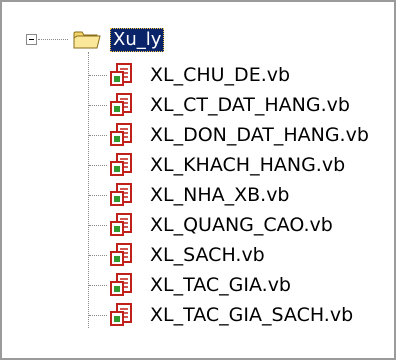 This screenshot has width=396, height=360. I want to click on folder-label-xu-ly: Xu_ly, so click(137, 40).